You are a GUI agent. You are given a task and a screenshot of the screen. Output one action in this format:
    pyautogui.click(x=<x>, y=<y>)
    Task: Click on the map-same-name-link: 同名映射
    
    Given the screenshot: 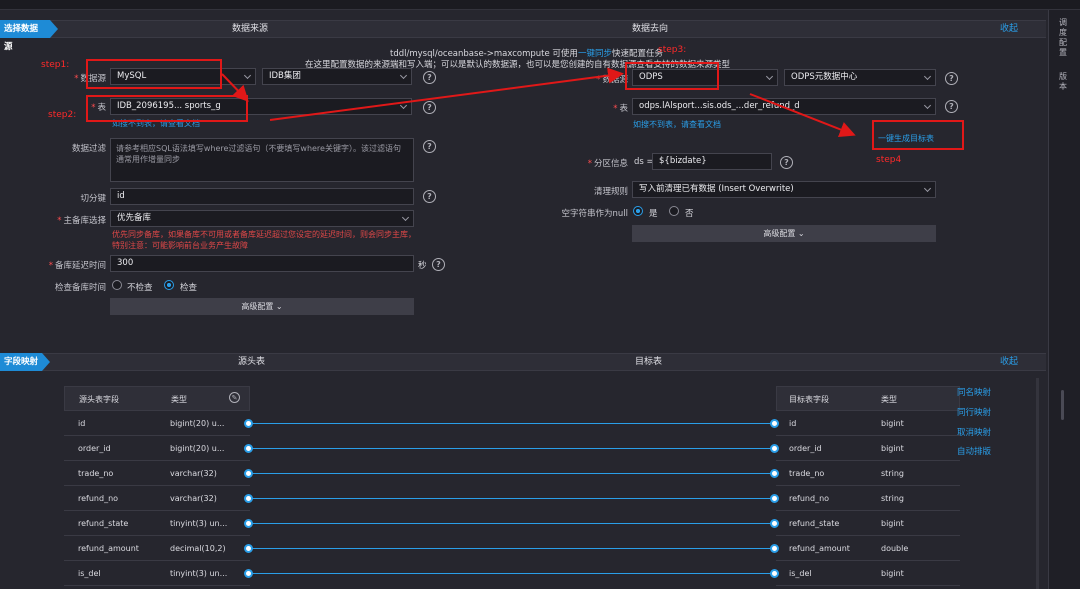 What is the action you would take?
    pyautogui.click(x=974, y=392)
    